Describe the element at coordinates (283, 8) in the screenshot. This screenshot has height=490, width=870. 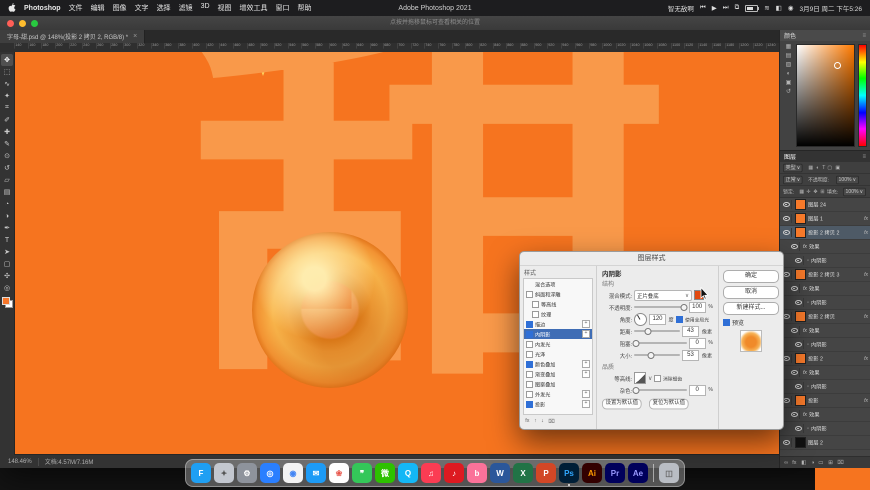
I see `menu-窗口: 窗口` at that location.